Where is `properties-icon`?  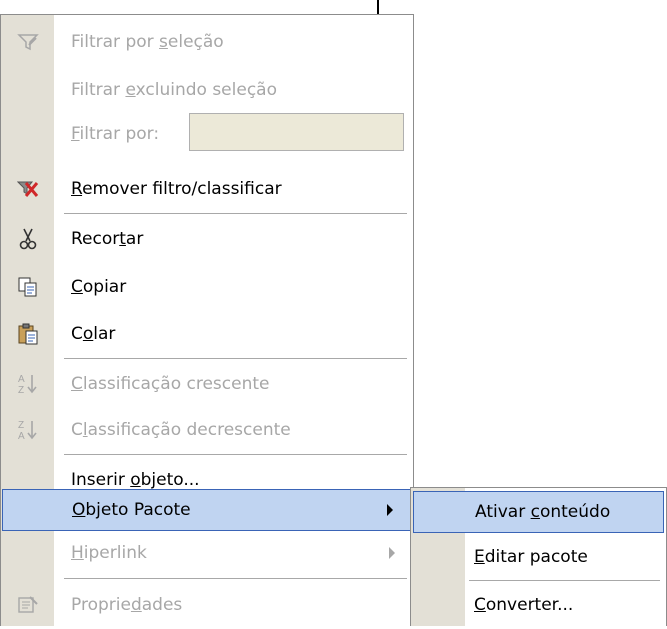 properties-icon is located at coordinates (27, 605).